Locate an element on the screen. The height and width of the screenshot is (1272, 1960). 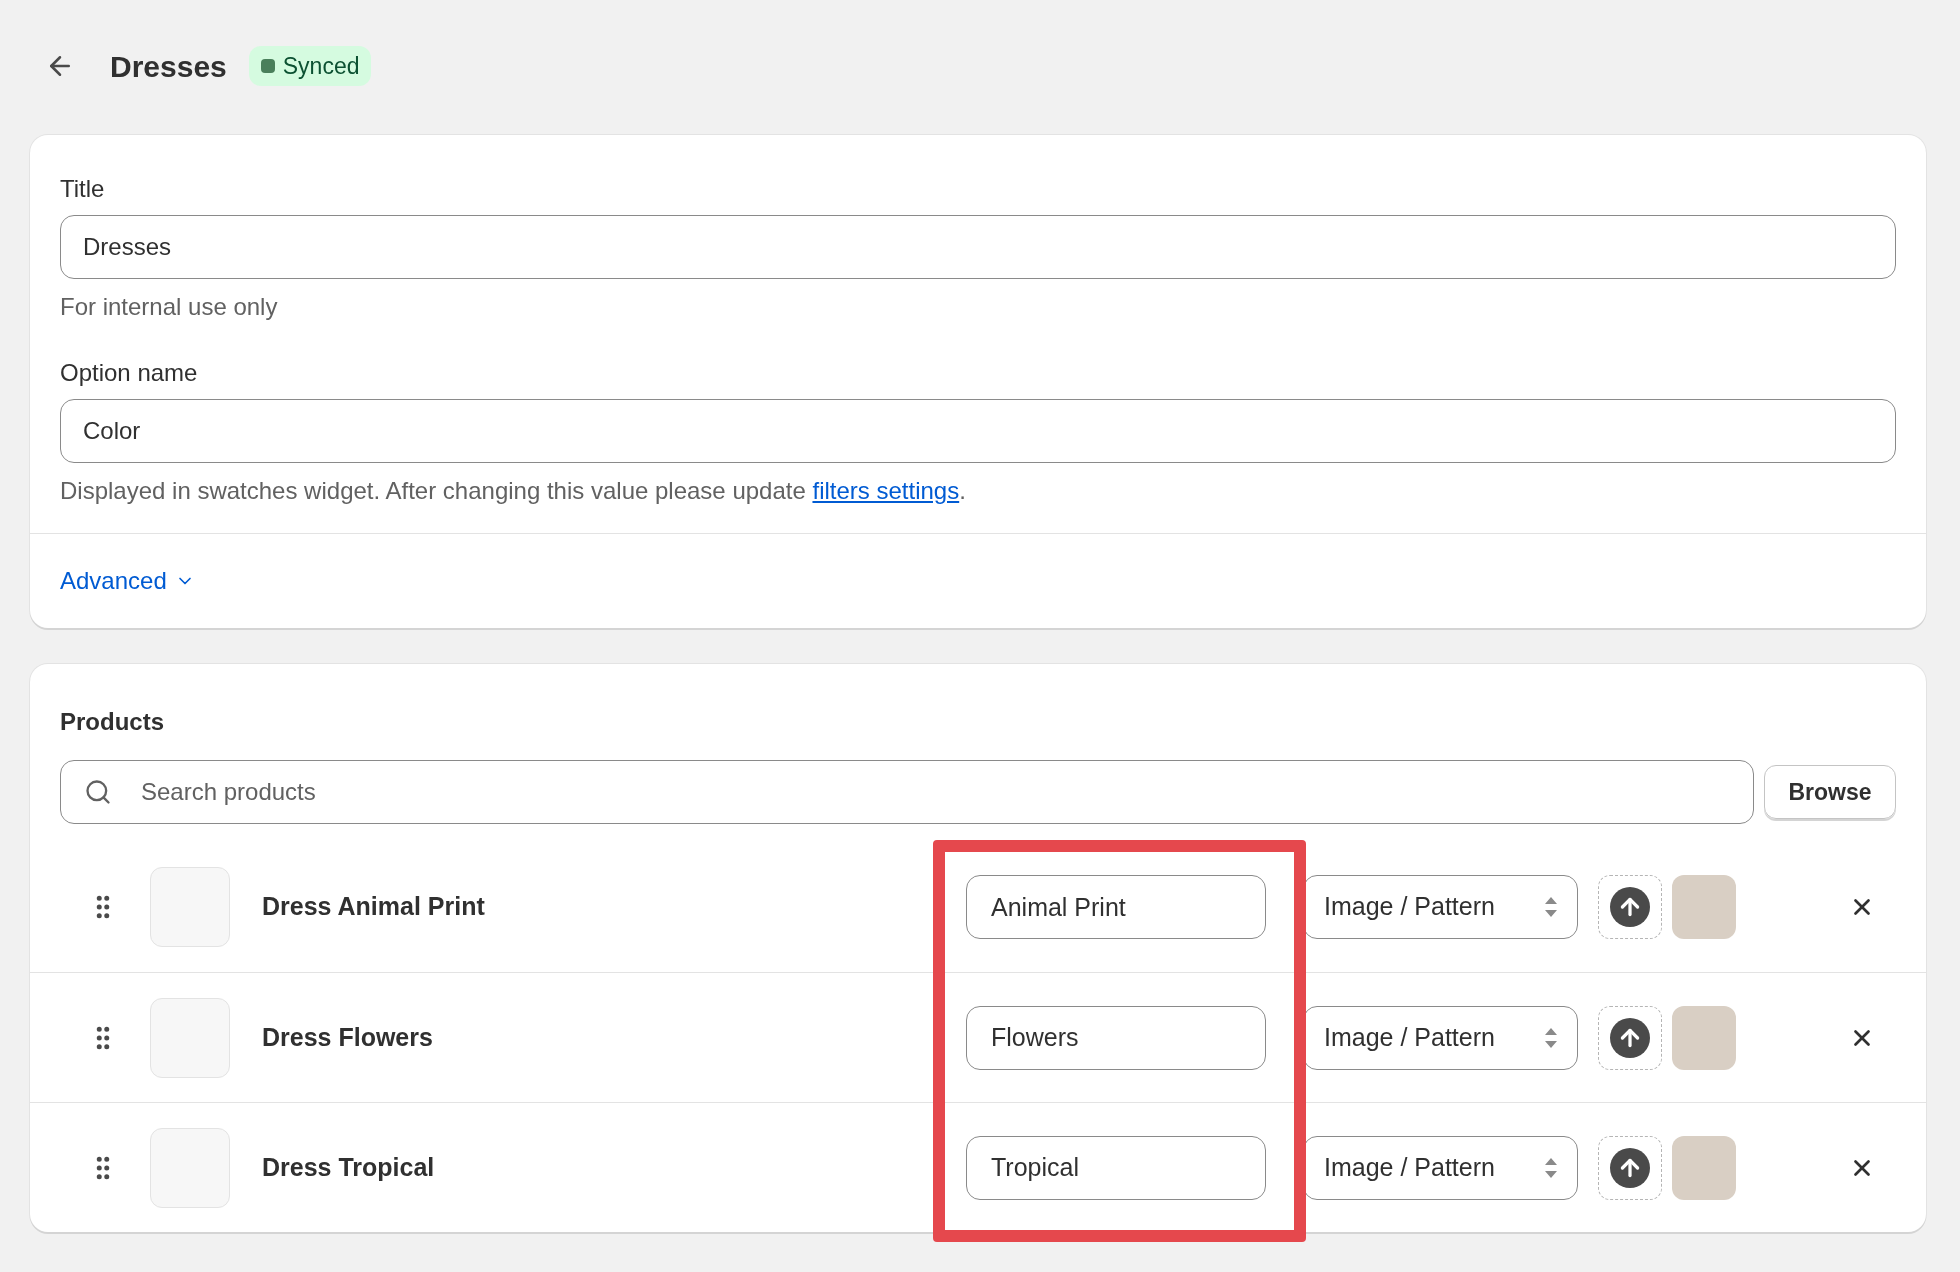
help-text: Displayed in swatches widget. After changing this value please update filters settings. is located at coordinates (513, 491).